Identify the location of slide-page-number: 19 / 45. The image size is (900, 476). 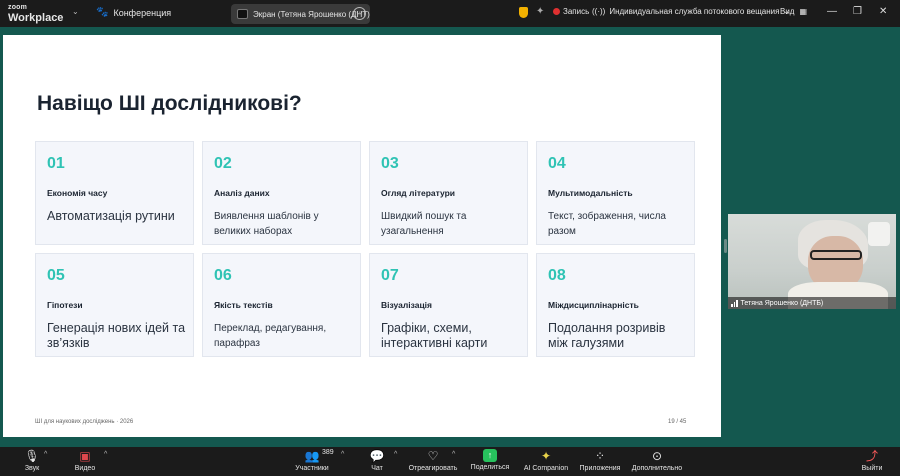
(677, 422).